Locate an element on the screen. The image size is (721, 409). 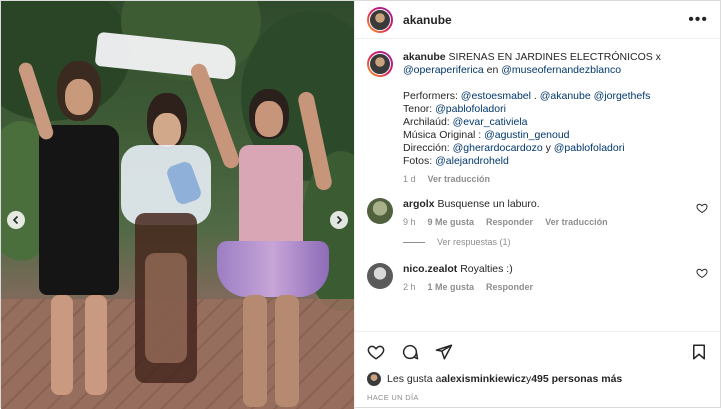
caption-connector: en is located at coordinates (492, 70).